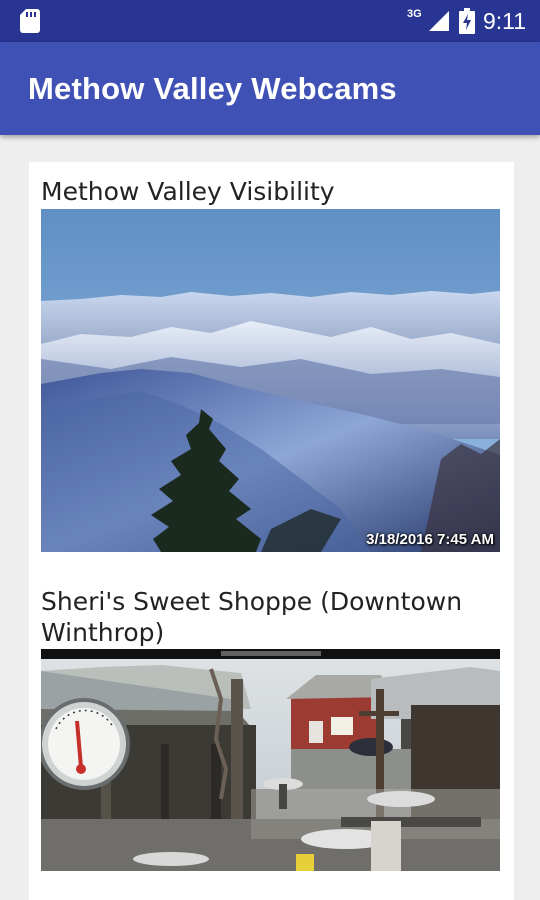 The image size is (540, 900). Describe the element at coordinates (414, 14) in the screenshot. I see `network-type-label: 3G` at that location.